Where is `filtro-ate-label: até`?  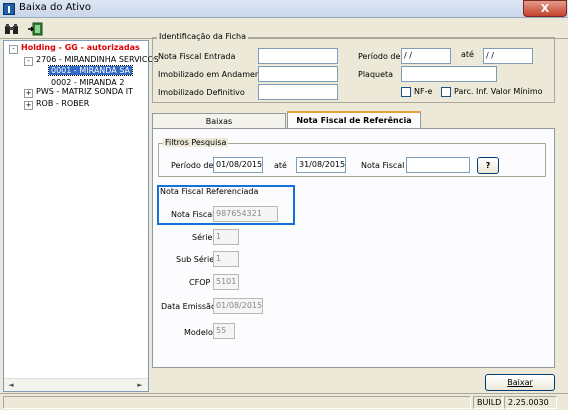
filtro-ate-label: até is located at coordinates (280, 165).